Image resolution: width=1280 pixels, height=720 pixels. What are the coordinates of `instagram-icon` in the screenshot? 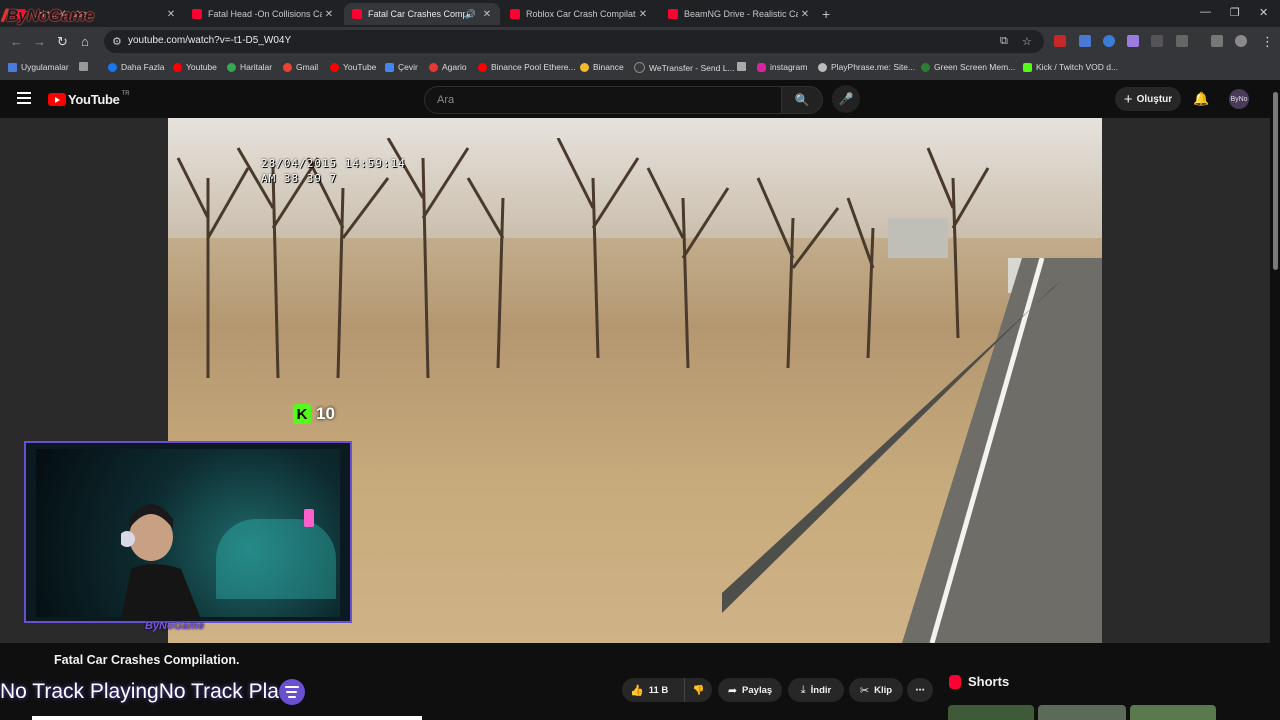 It's located at (761, 67).